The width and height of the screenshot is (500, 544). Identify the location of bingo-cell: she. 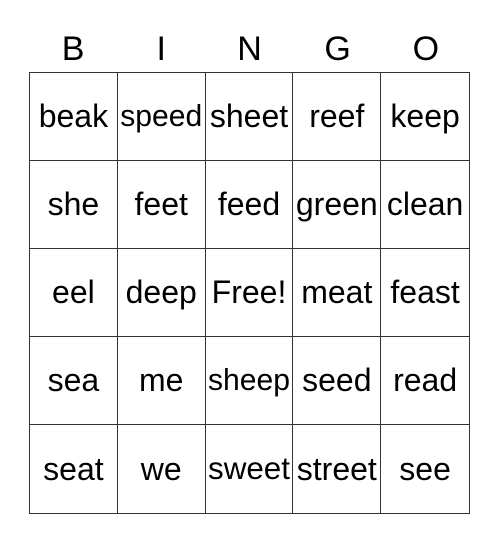
(74, 205).